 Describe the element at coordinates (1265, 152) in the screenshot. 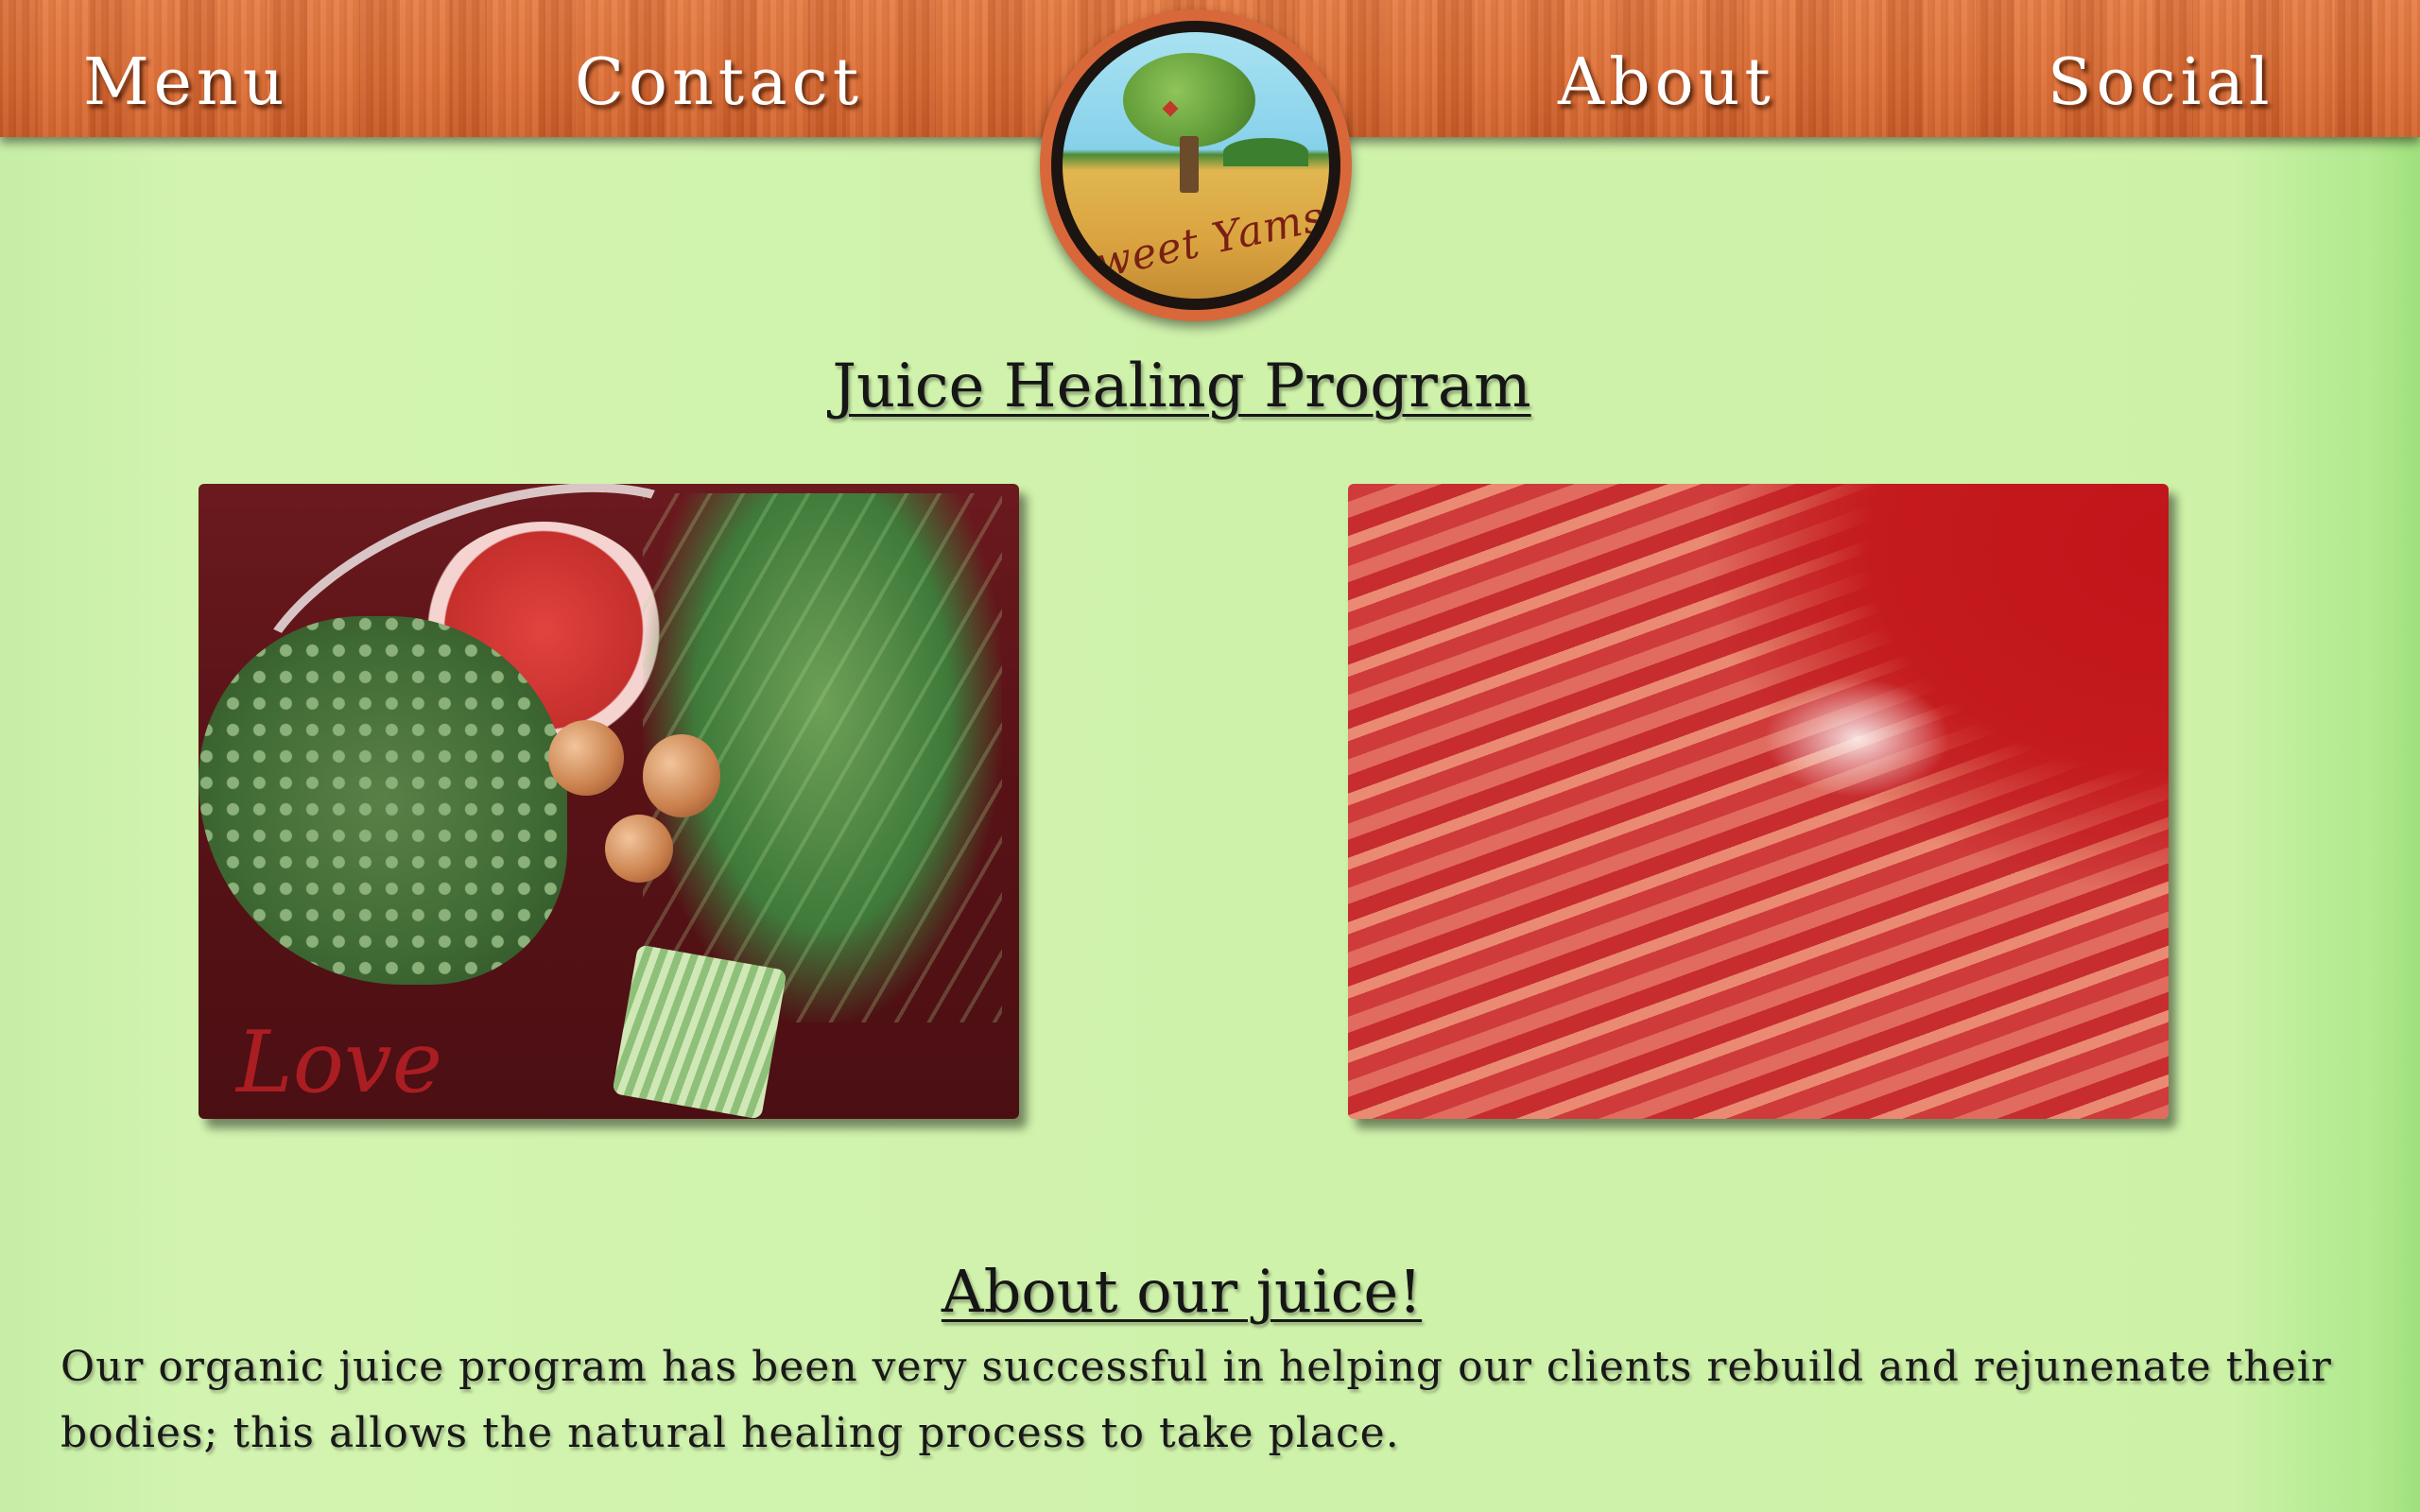

I see `logo-hill` at that location.